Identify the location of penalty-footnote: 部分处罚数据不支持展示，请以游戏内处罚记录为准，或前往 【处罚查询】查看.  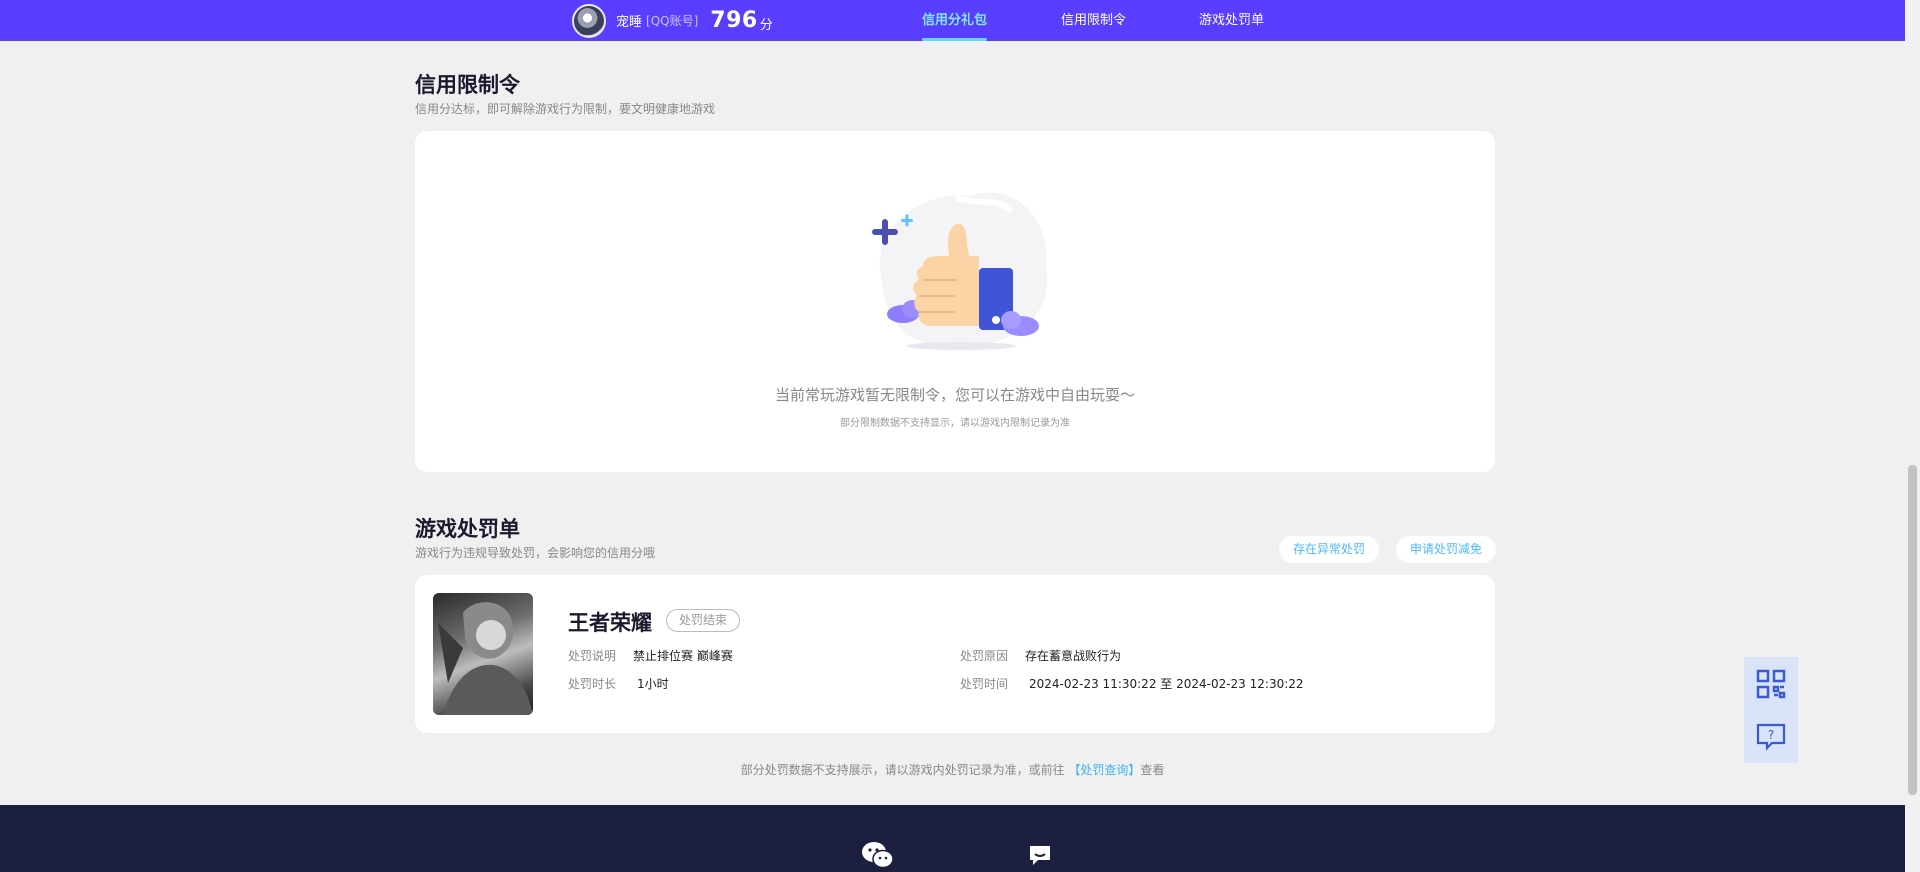
(952, 769).